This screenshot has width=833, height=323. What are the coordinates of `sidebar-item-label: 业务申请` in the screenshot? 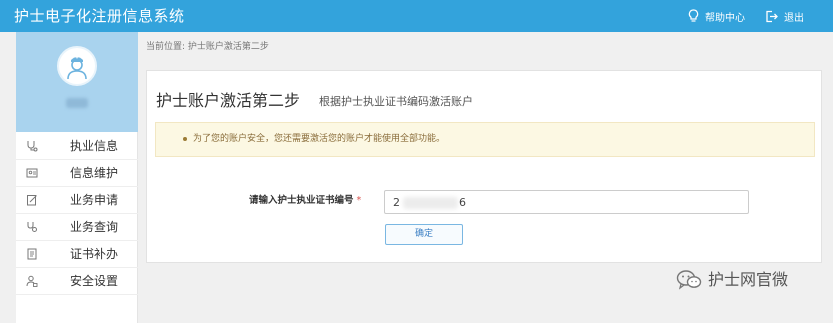 It's located at (94, 200).